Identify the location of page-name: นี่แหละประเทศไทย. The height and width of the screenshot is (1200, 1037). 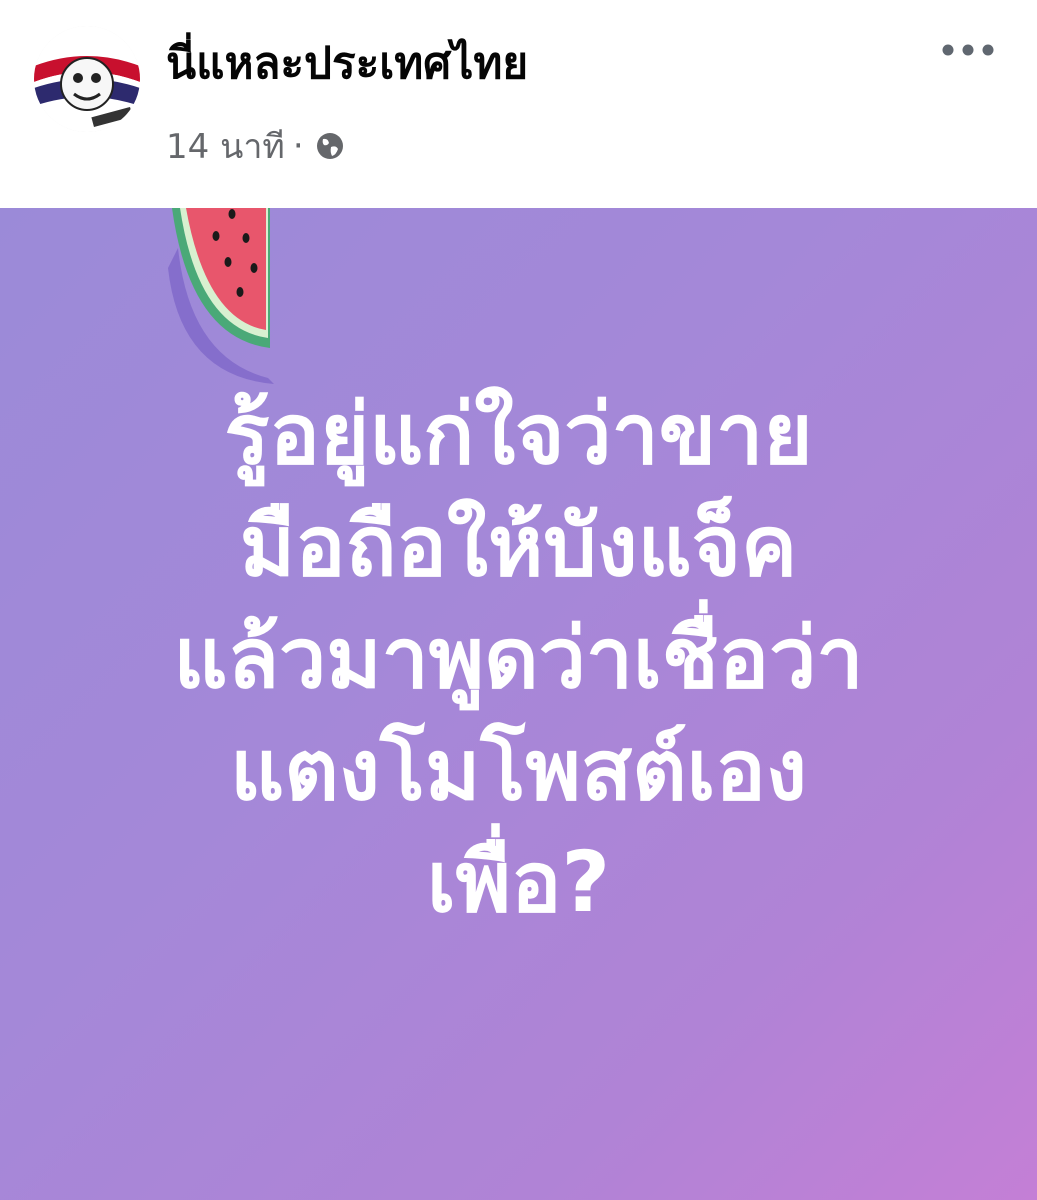
(347, 64).